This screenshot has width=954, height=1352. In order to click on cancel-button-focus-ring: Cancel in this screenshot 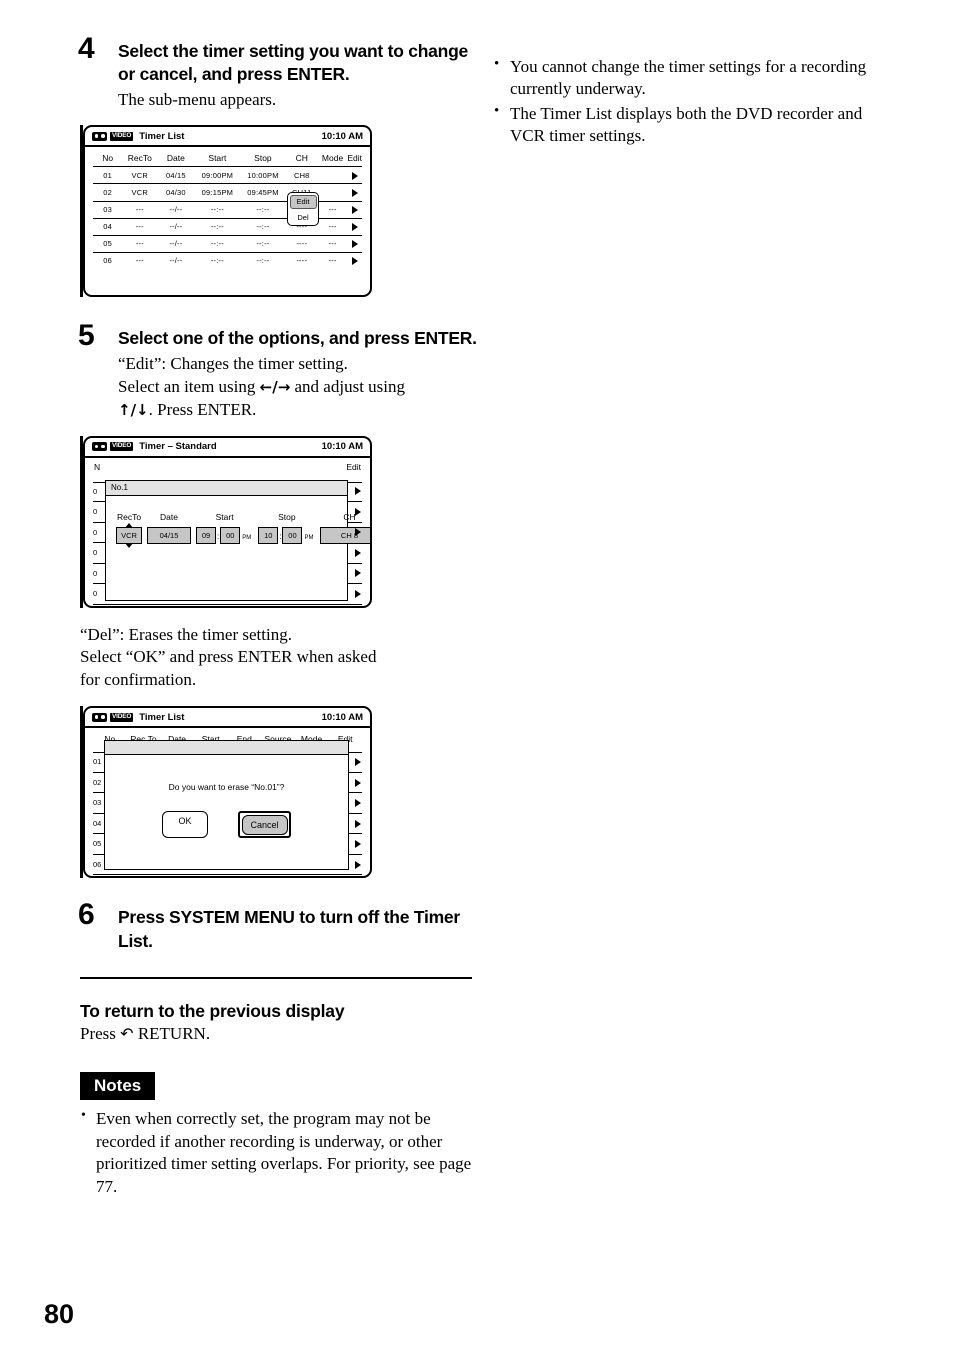, I will do `click(264, 825)`.